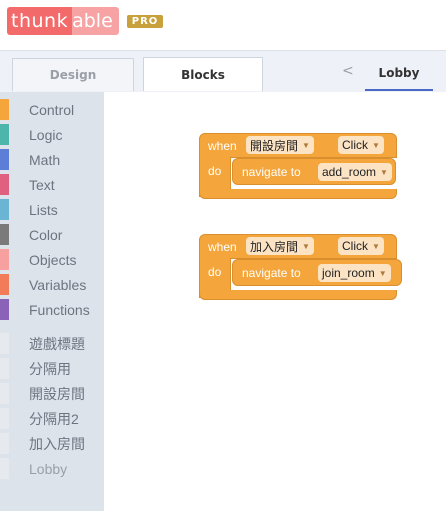  I want to click on component-item: 開設房間, so click(52, 393).